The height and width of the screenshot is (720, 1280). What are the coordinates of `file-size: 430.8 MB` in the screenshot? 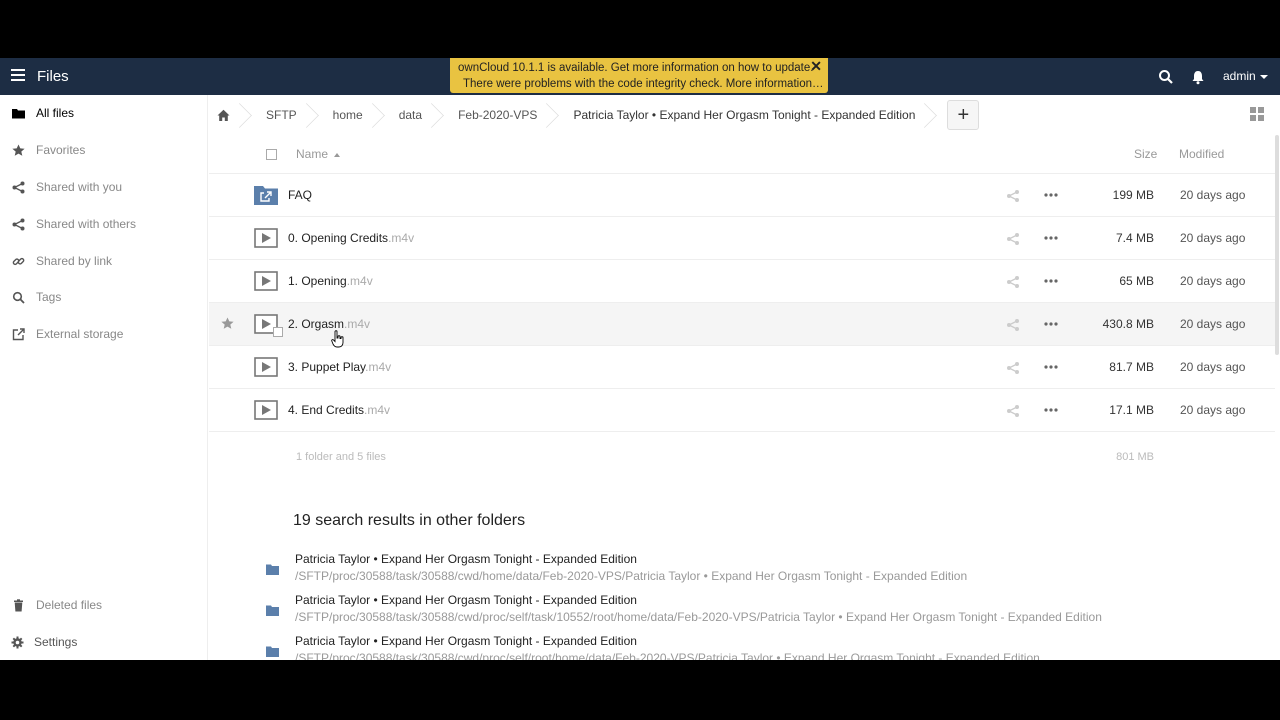 It's located at (1128, 324).